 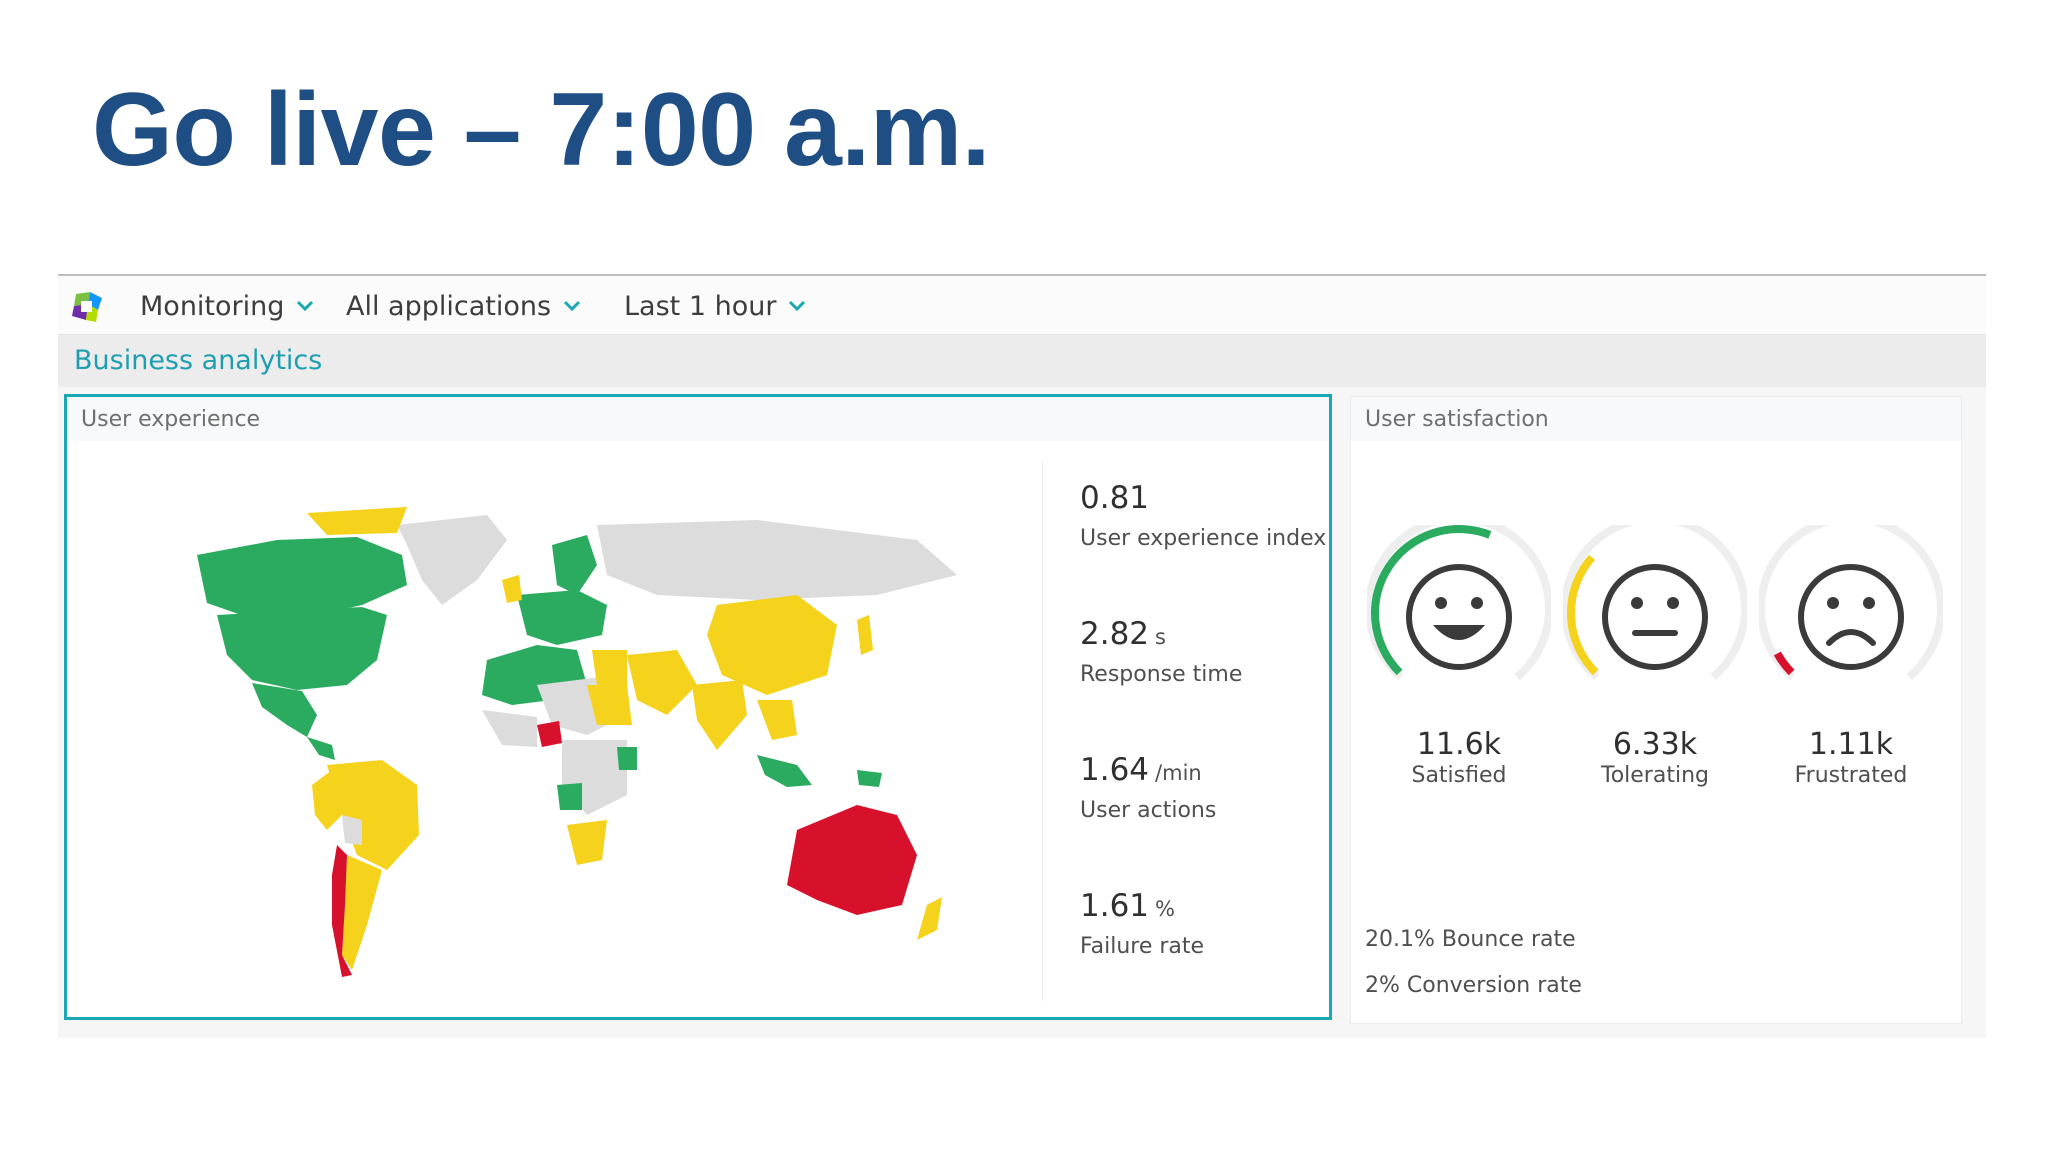 What do you see at coordinates (1656, 419) in the screenshot?
I see `tile-header: User satisfaction` at bounding box center [1656, 419].